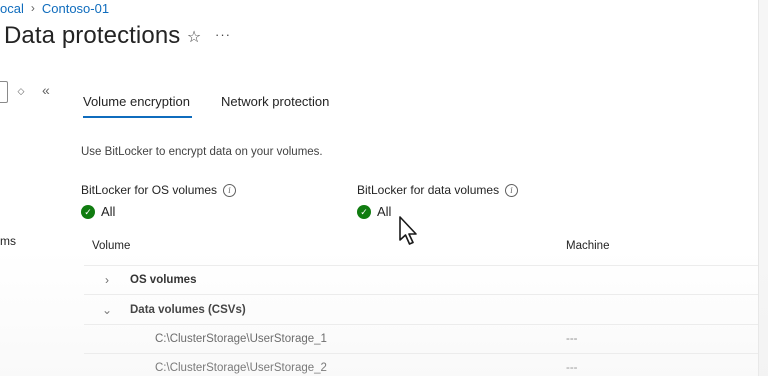  What do you see at coordinates (428, 190) in the screenshot?
I see `data-volumes-label-text: BitLocker for data volumes` at bounding box center [428, 190].